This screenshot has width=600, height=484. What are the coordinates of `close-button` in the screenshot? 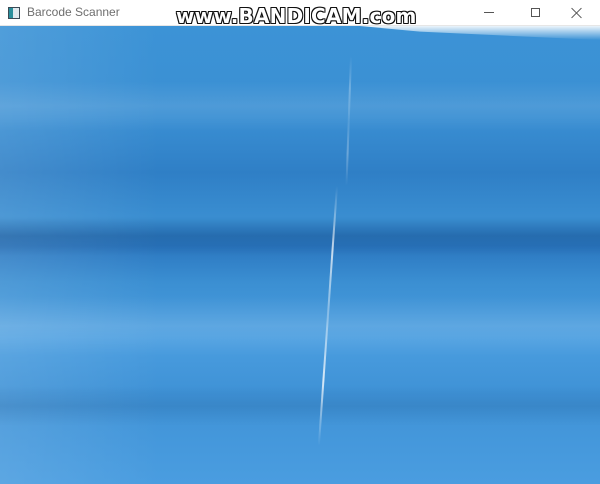 It's located at (577, 12).